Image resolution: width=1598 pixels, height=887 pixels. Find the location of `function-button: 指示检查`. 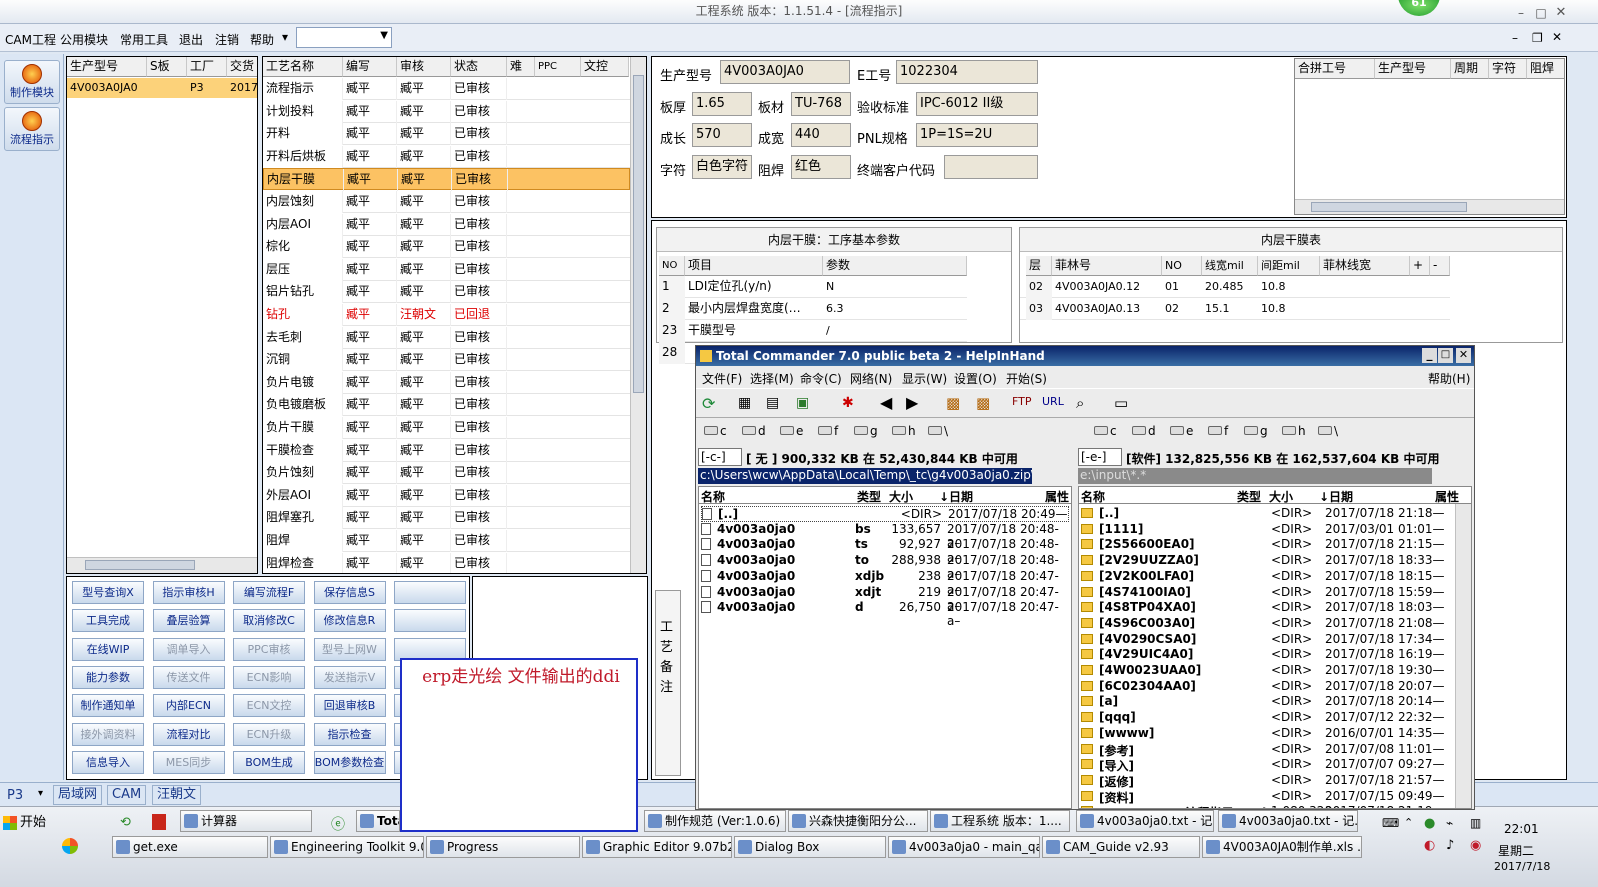

function-button: 指示检查 is located at coordinates (349, 734).